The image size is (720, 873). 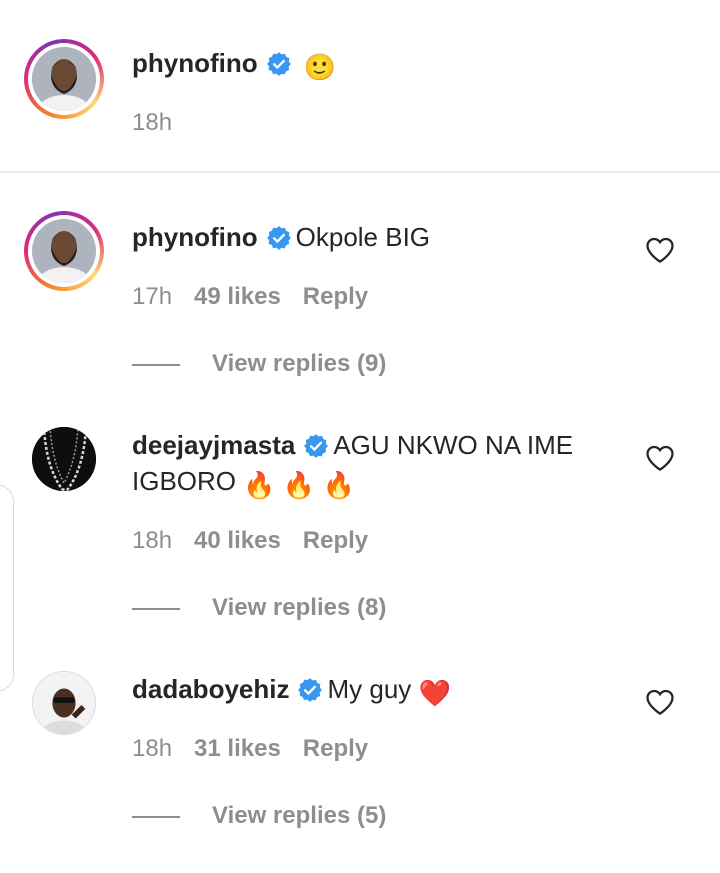 What do you see at coordinates (237, 748) in the screenshot?
I see `likes-count: 31 likes` at bounding box center [237, 748].